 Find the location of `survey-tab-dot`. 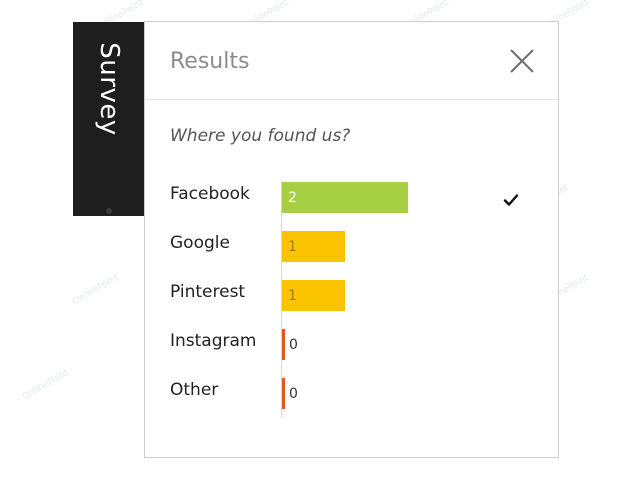

survey-tab-dot is located at coordinates (109, 211).